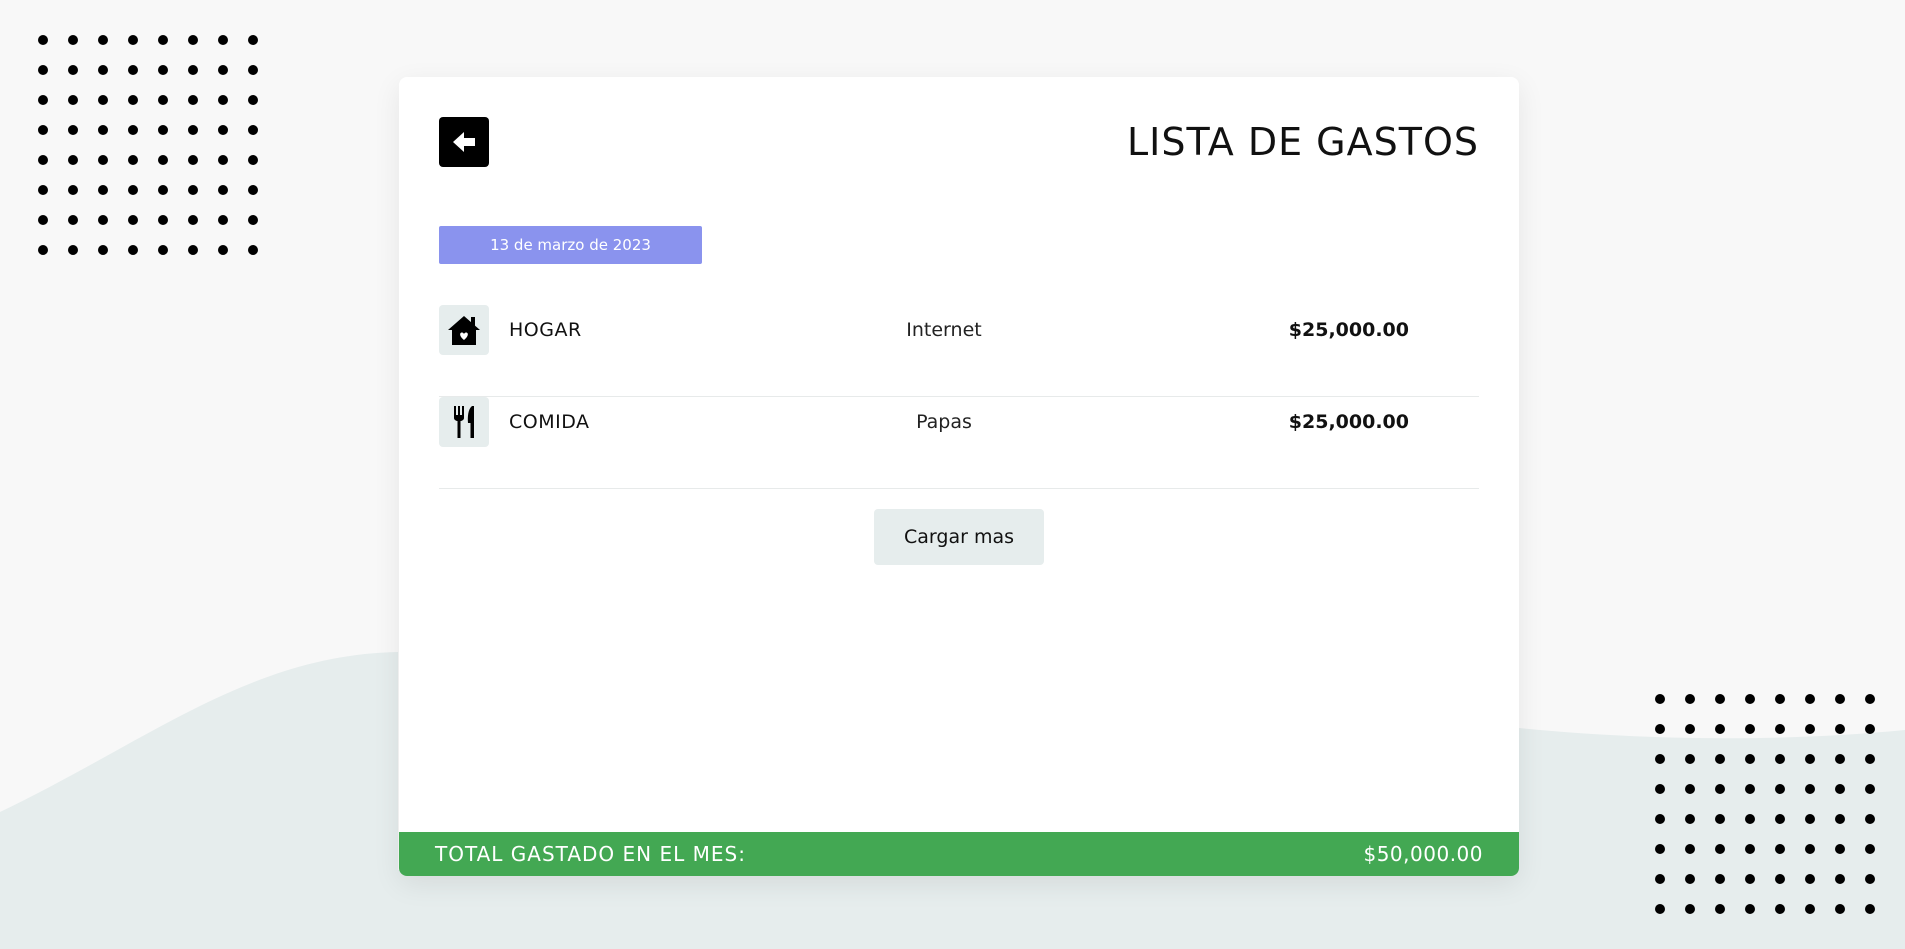 This screenshot has height=949, width=1905. What do you see at coordinates (959, 537) in the screenshot?
I see `load-more-button: Cargar mas` at bounding box center [959, 537].